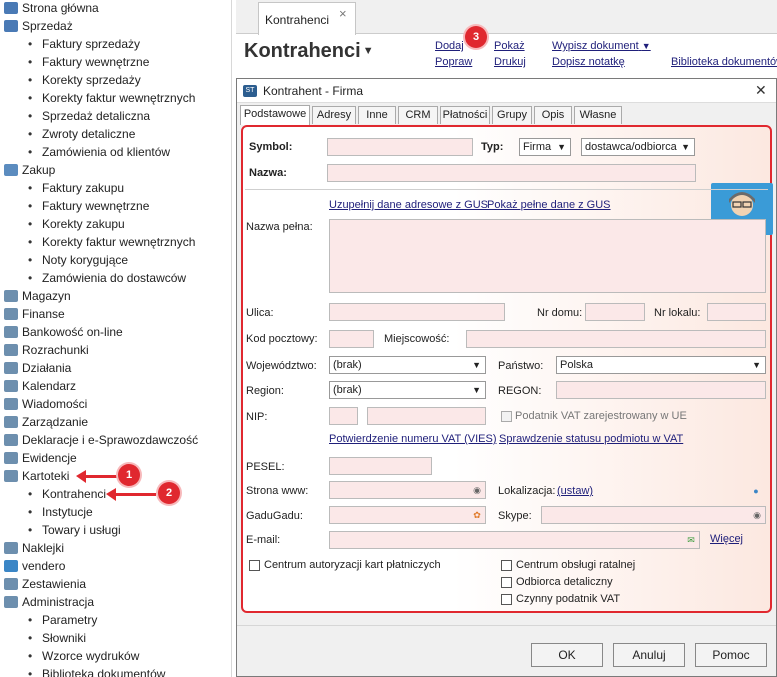 The height and width of the screenshot is (677, 777). I want to click on czynny-vat-checkbox, so click(506, 599).